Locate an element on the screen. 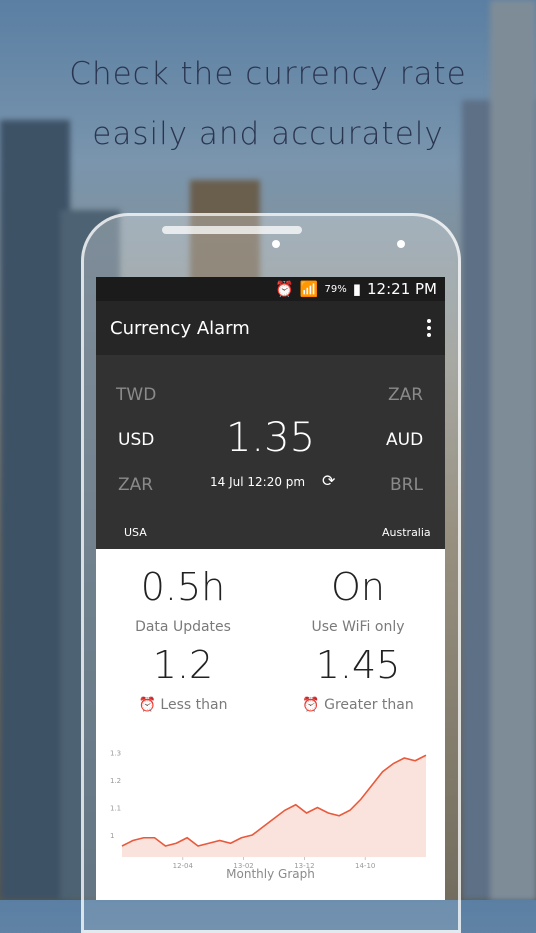 This screenshot has height=933, width=536. chart-ytick-label: 1.1 is located at coordinates (115, 809).